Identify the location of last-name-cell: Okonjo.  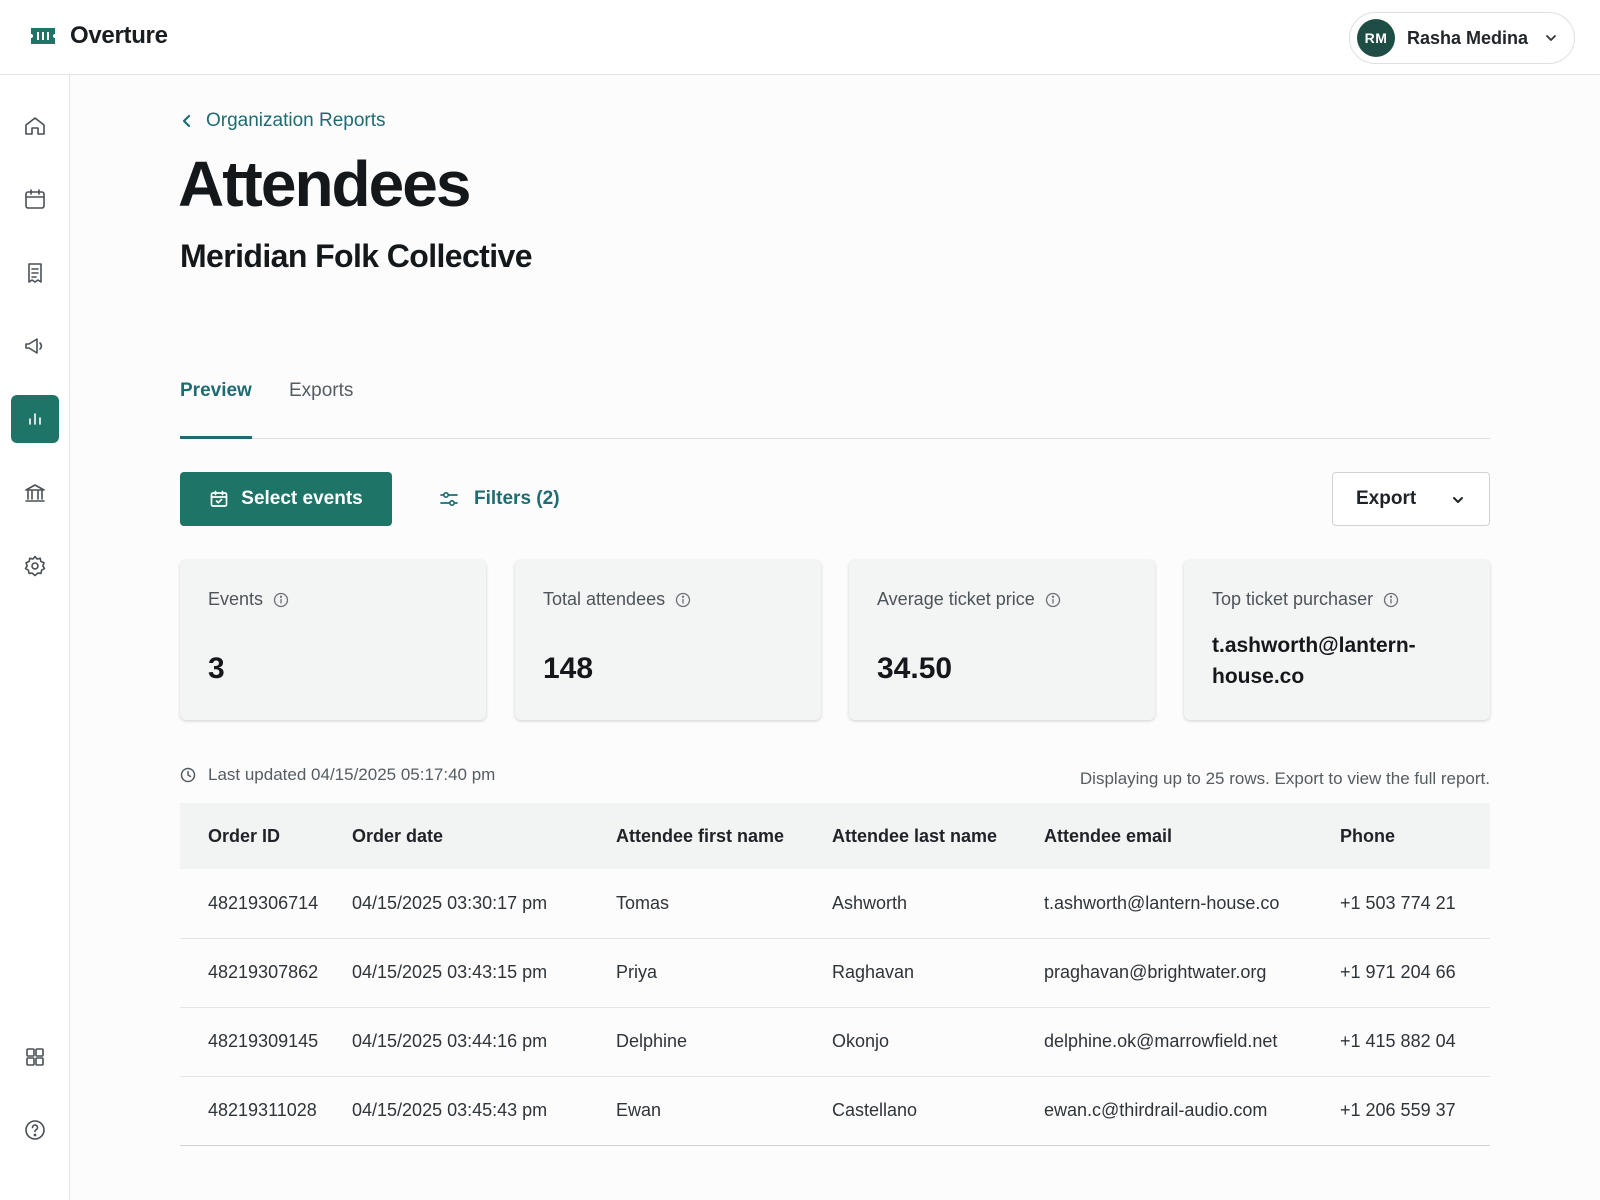
(938, 1042).